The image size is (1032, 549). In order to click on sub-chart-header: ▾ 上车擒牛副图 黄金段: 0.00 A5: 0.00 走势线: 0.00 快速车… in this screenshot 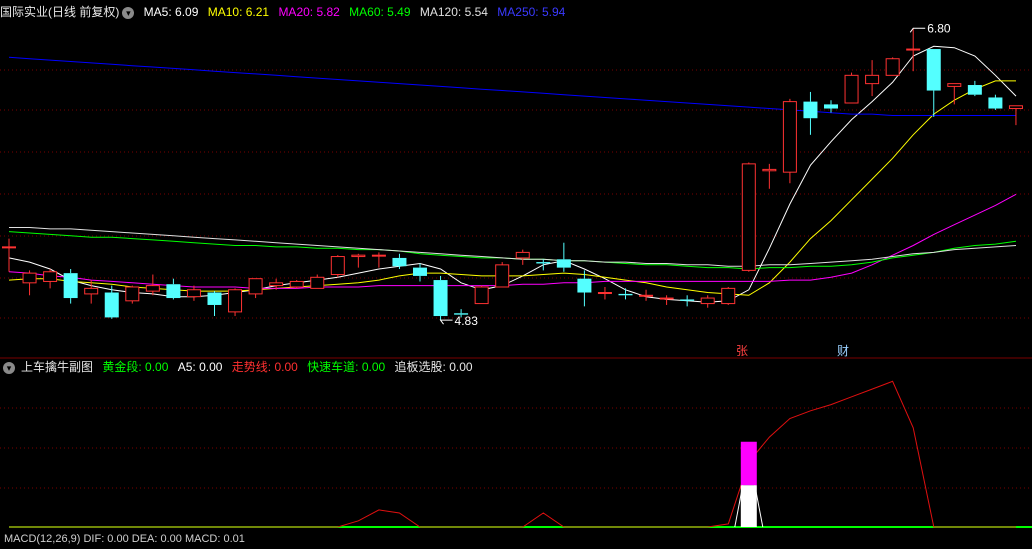, I will do `click(239, 367)`.